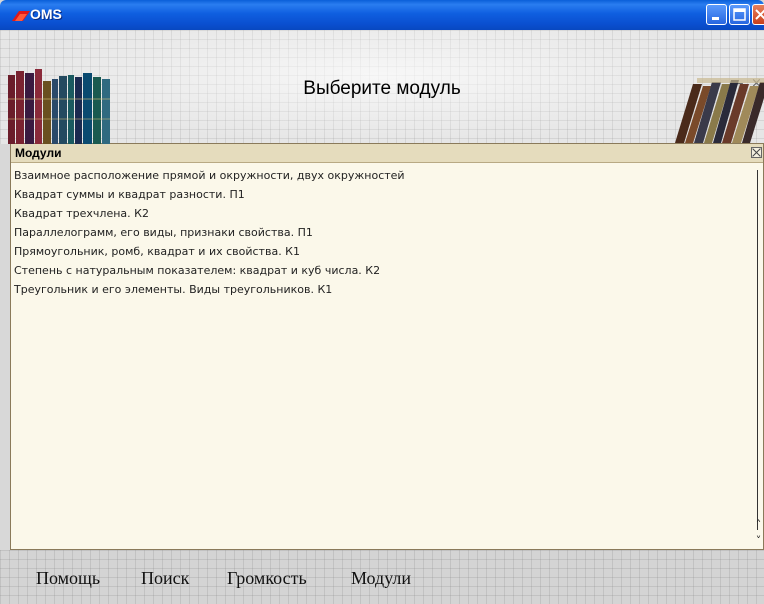 The image size is (764, 604). I want to click on panel-close-icon, so click(756, 152).